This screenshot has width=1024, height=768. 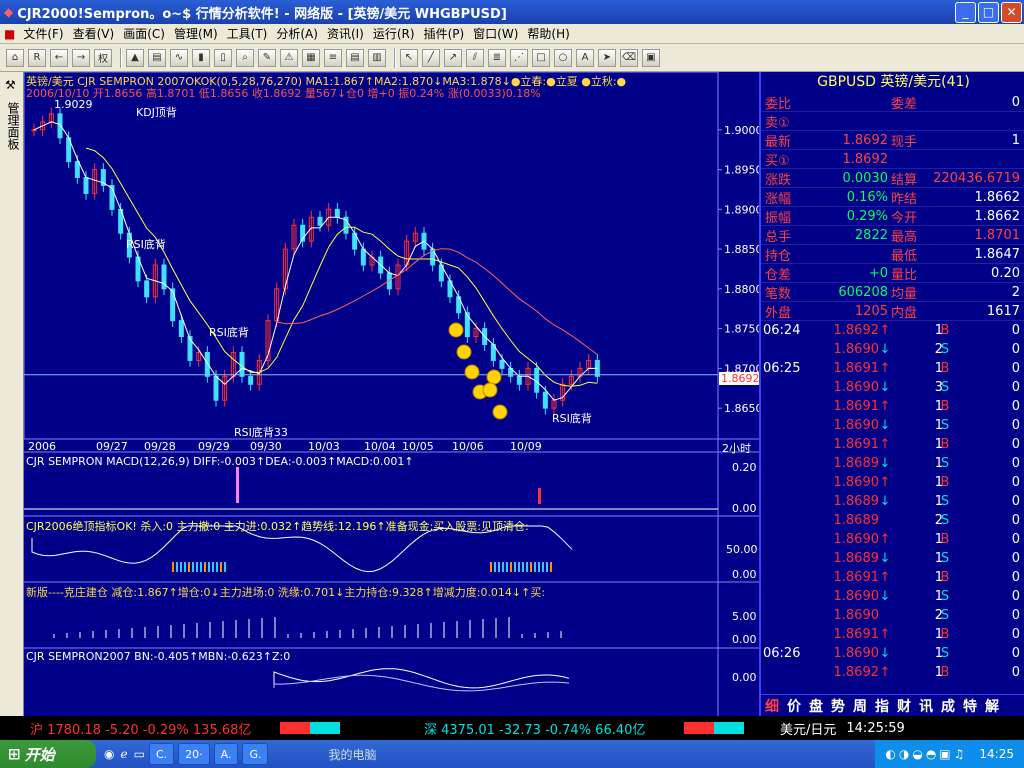 I want to click on ellipse-icon: ○, so click(x=563, y=57).